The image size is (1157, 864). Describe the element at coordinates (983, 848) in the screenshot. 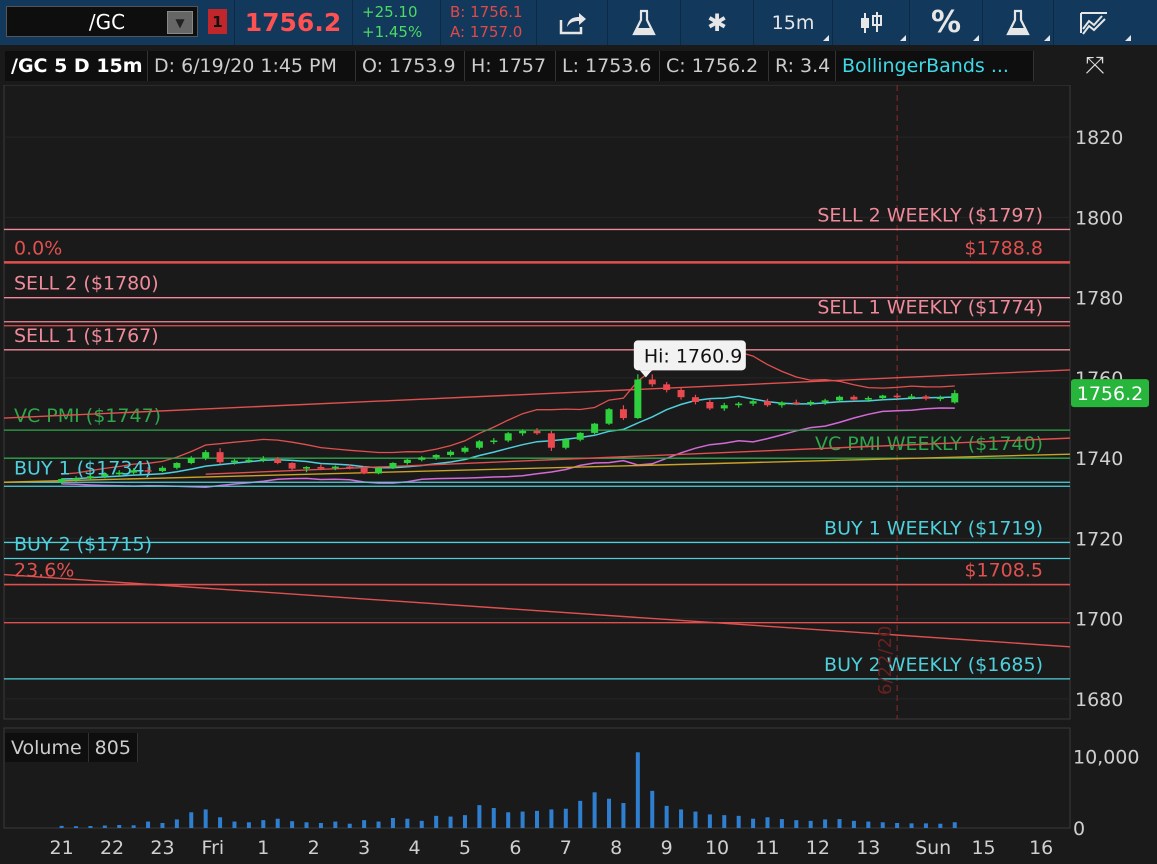

I see `time-tick-label: 15` at that location.